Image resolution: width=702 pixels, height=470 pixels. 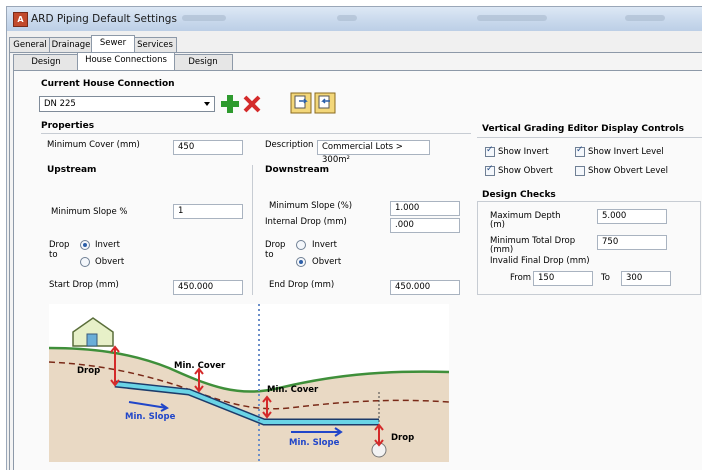 What do you see at coordinates (155, 45) in the screenshot?
I see `tab-services: Services` at bounding box center [155, 45].